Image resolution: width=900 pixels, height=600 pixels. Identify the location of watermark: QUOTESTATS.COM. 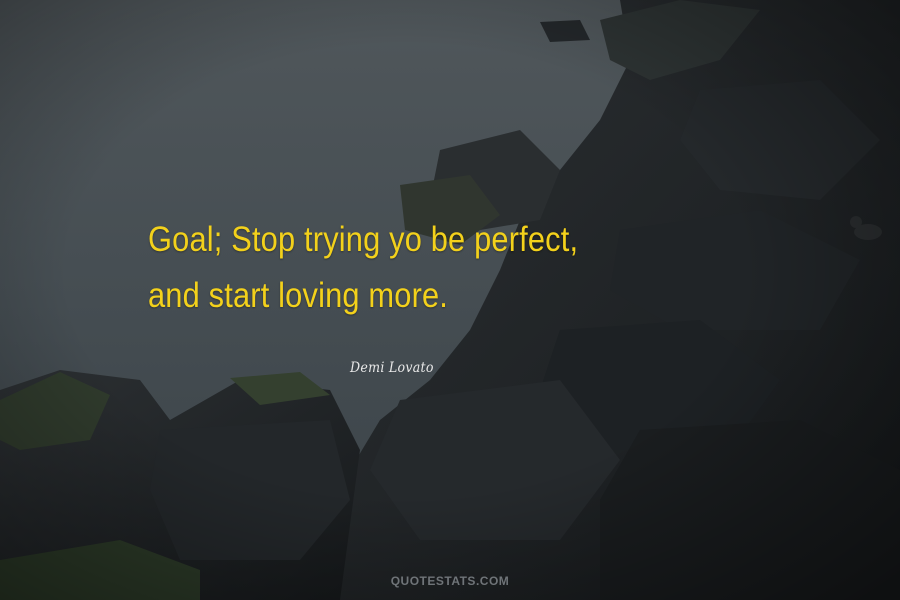
(450, 581).